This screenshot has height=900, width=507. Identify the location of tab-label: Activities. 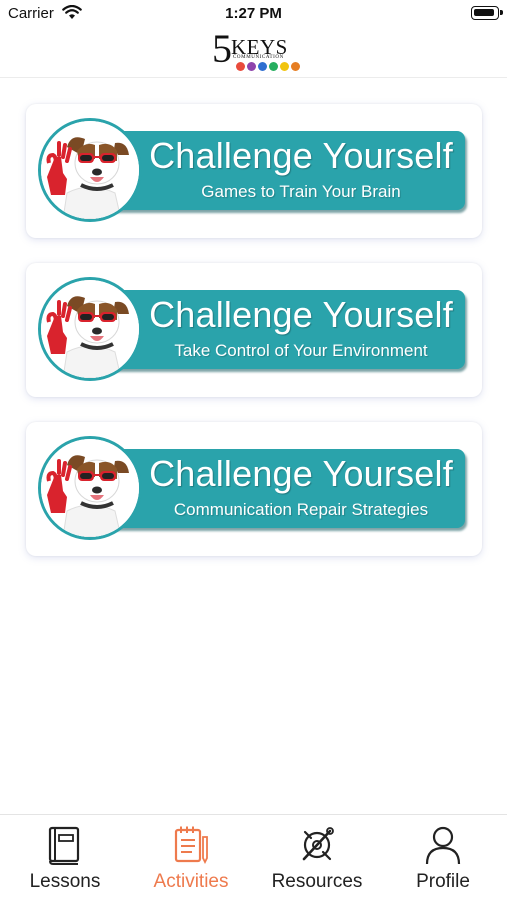
(191, 881).